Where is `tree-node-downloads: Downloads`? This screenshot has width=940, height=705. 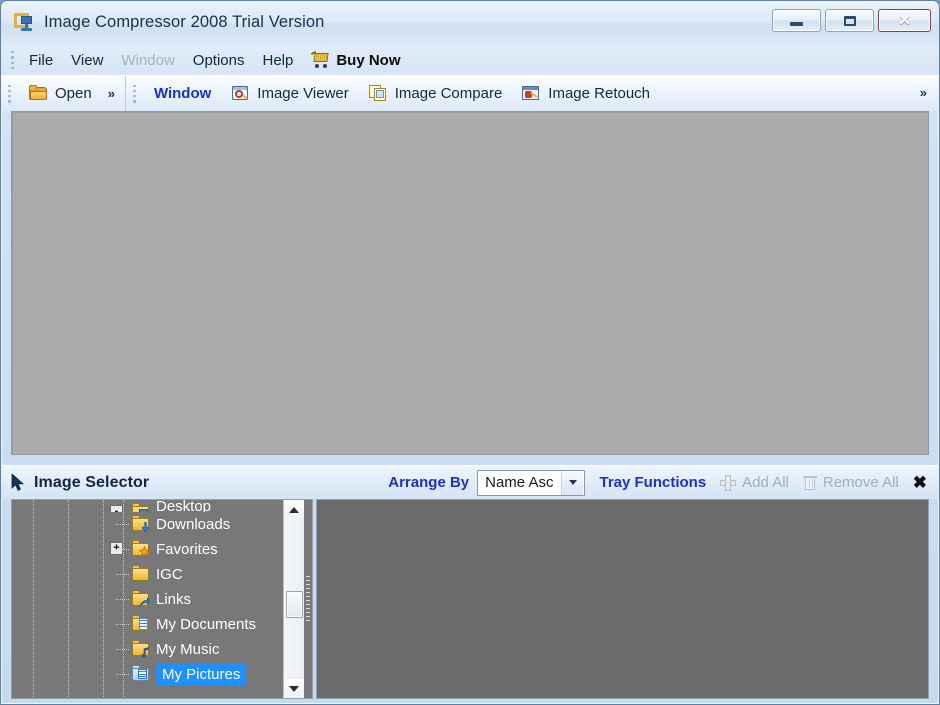 tree-node-downloads: Downloads is located at coordinates (147, 524).